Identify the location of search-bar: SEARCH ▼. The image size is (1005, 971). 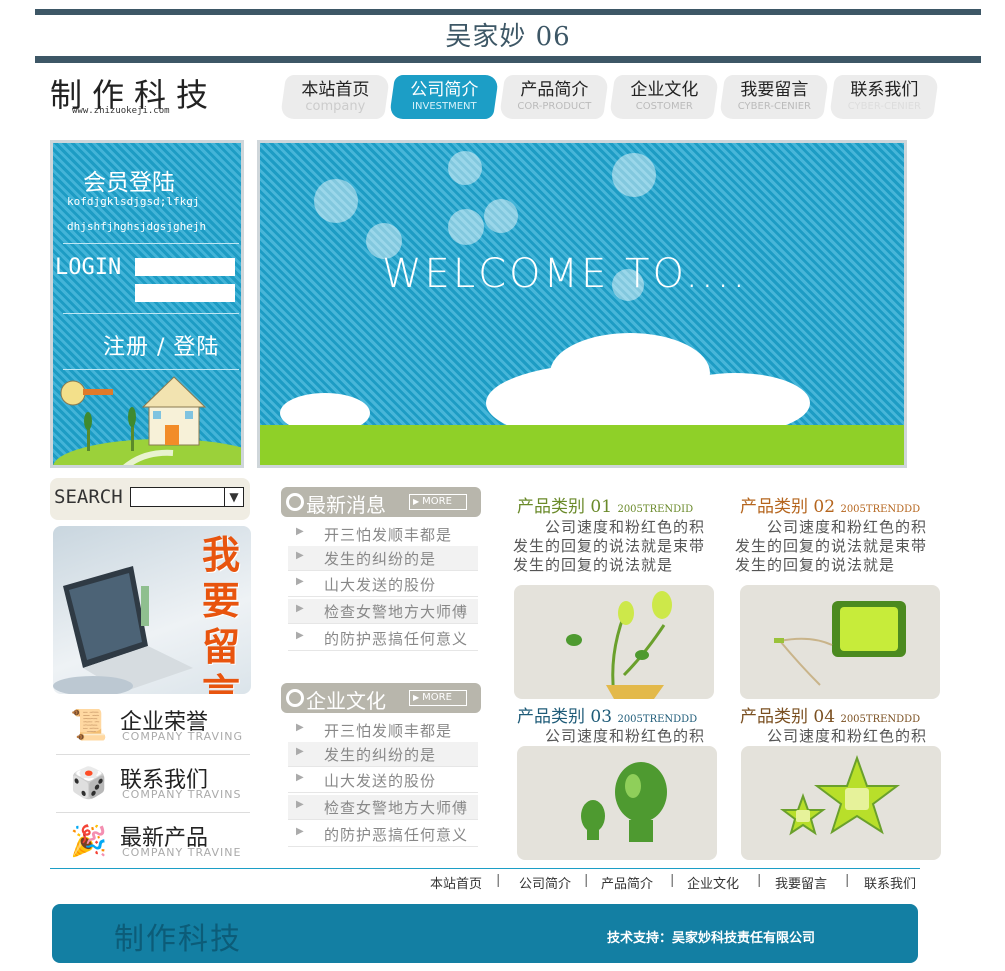
(150, 499).